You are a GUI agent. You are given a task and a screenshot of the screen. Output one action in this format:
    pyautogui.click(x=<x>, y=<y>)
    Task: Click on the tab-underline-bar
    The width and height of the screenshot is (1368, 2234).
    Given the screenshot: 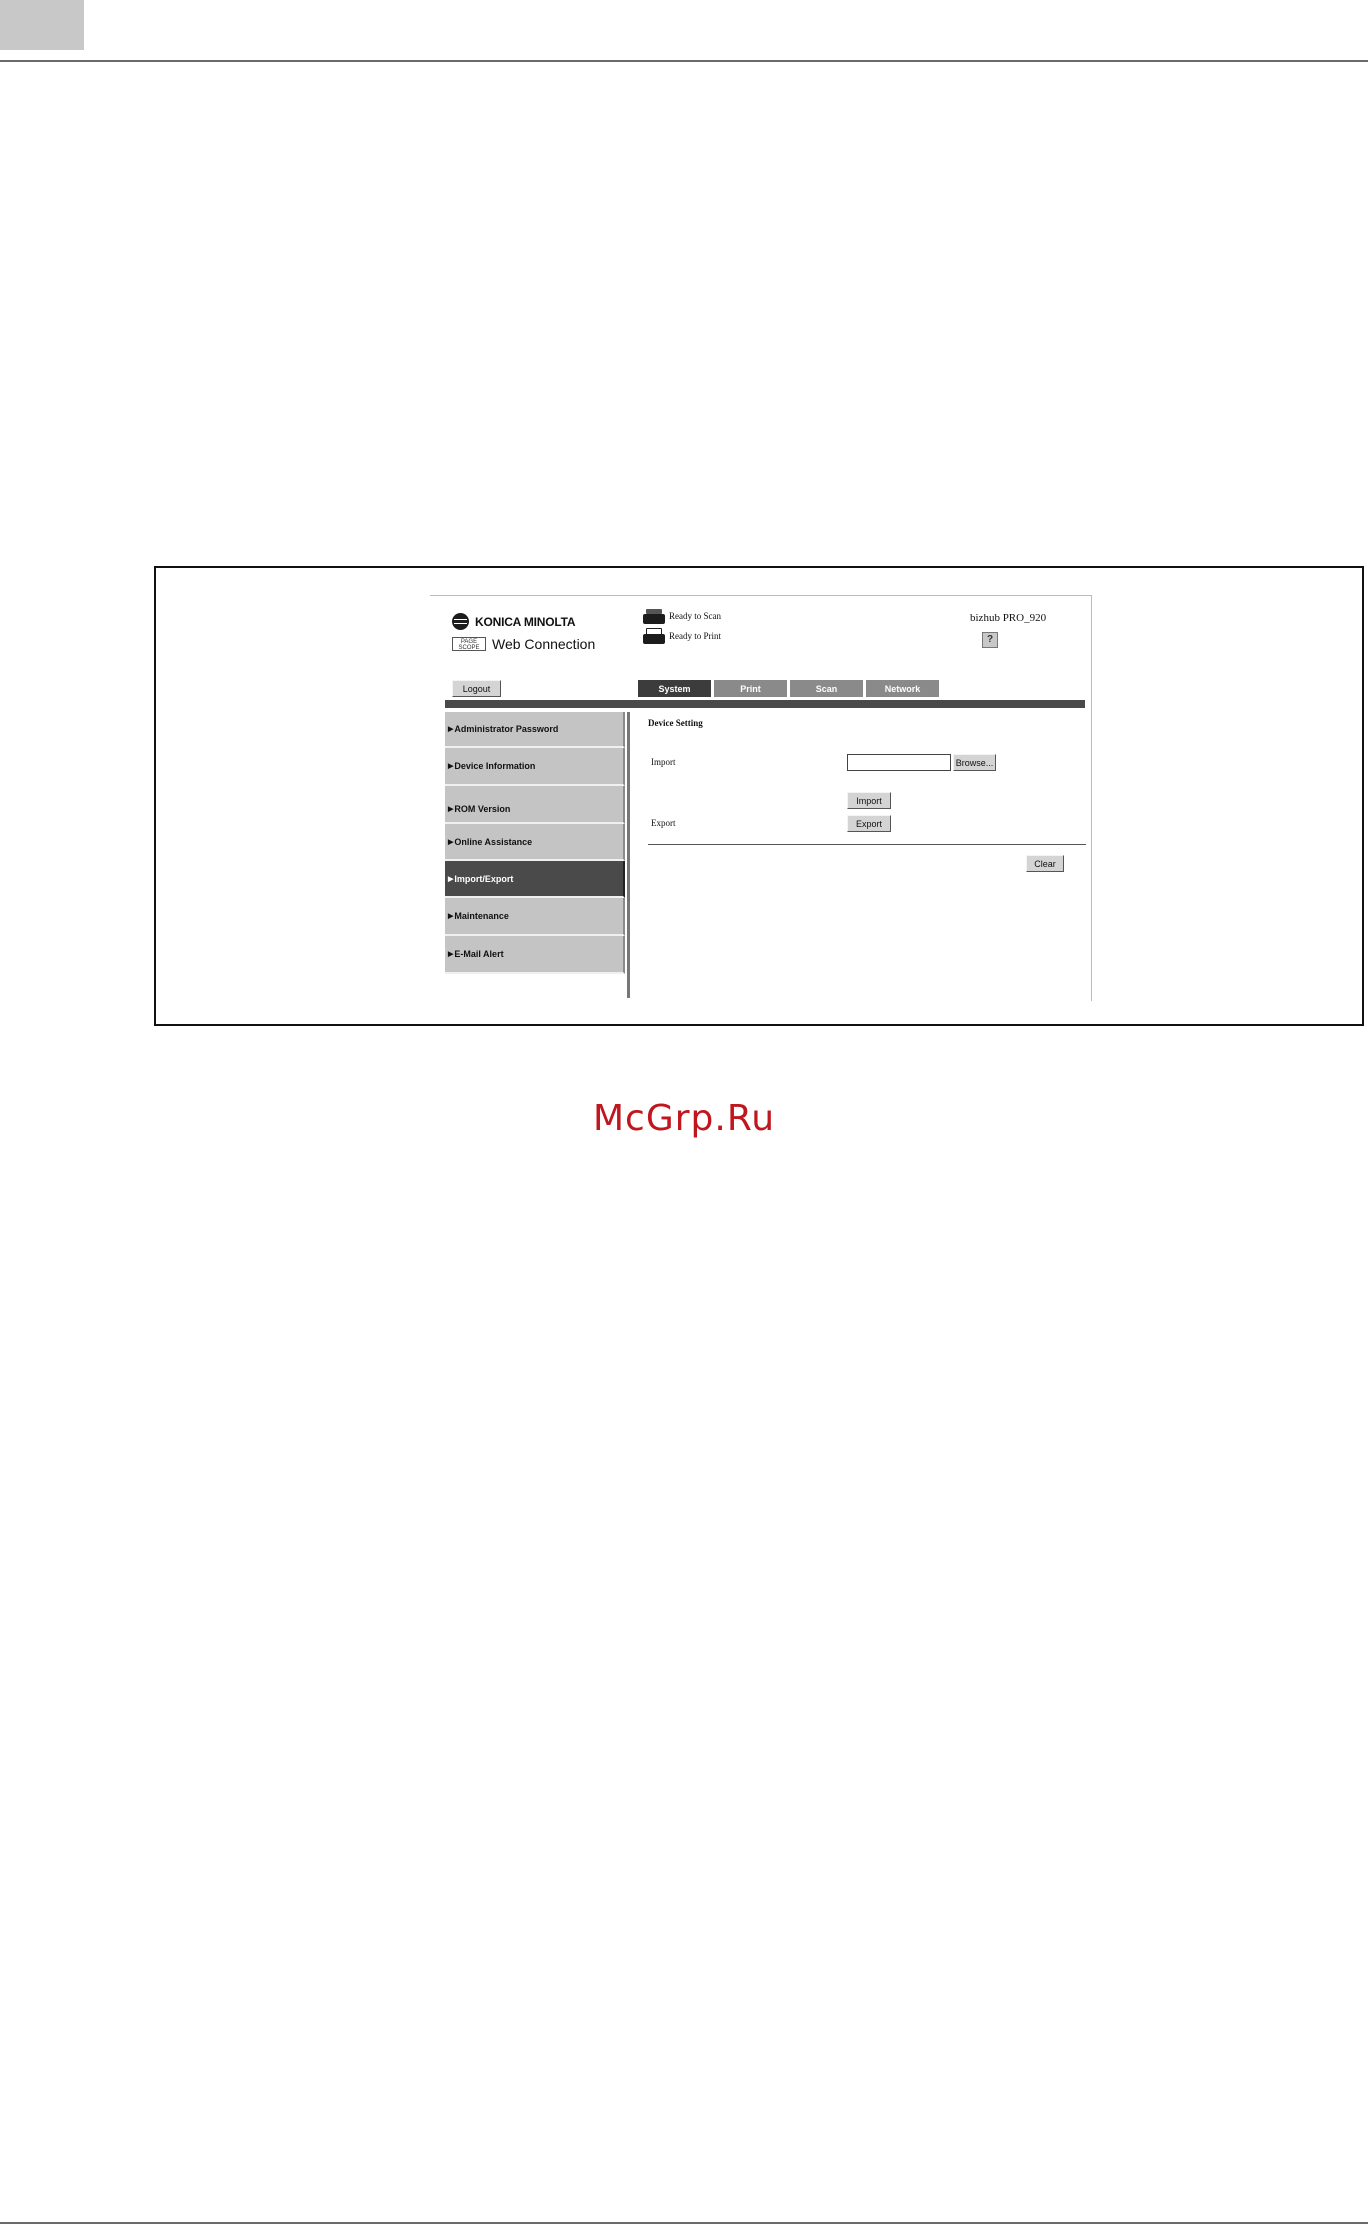 What is the action you would take?
    pyautogui.click(x=765, y=704)
    